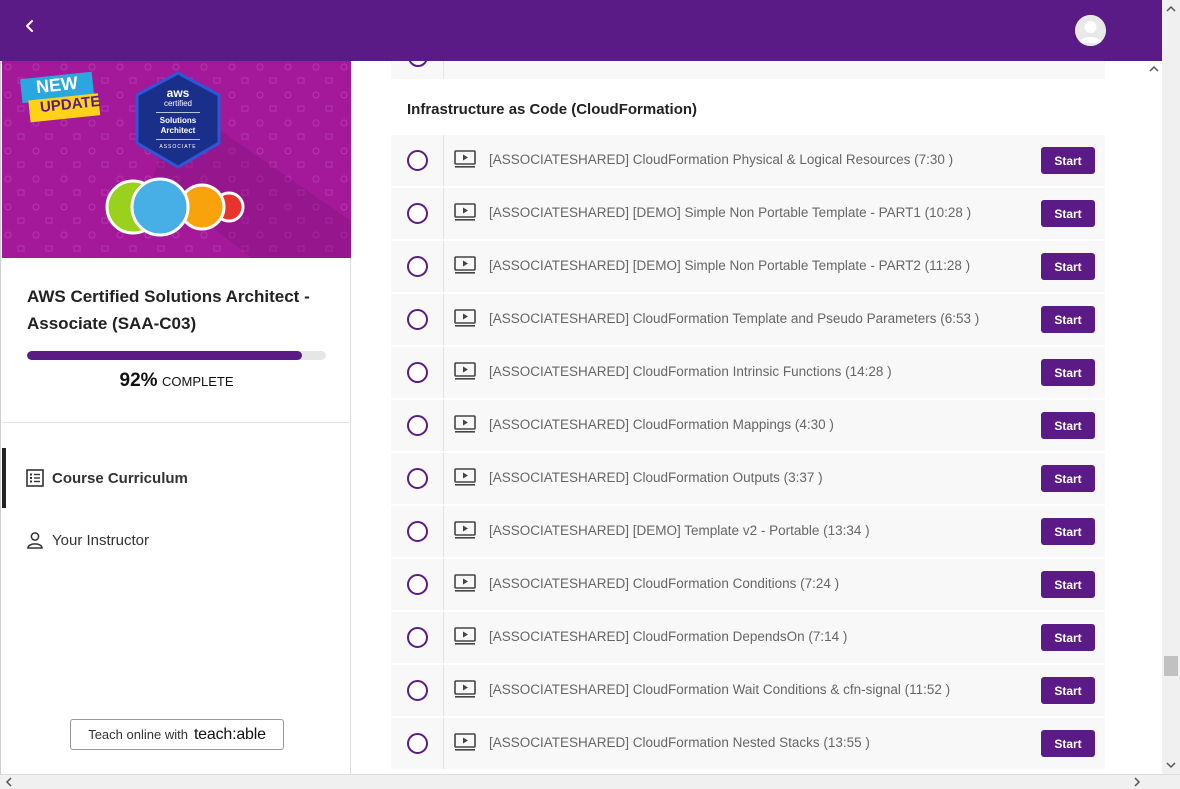 The width and height of the screenshot is (1180, 789). What do you see at coordinates (1137, 782) in the screenshot?
I see `scroll-right-arrow-icon` at bounding box center [1137, 782].